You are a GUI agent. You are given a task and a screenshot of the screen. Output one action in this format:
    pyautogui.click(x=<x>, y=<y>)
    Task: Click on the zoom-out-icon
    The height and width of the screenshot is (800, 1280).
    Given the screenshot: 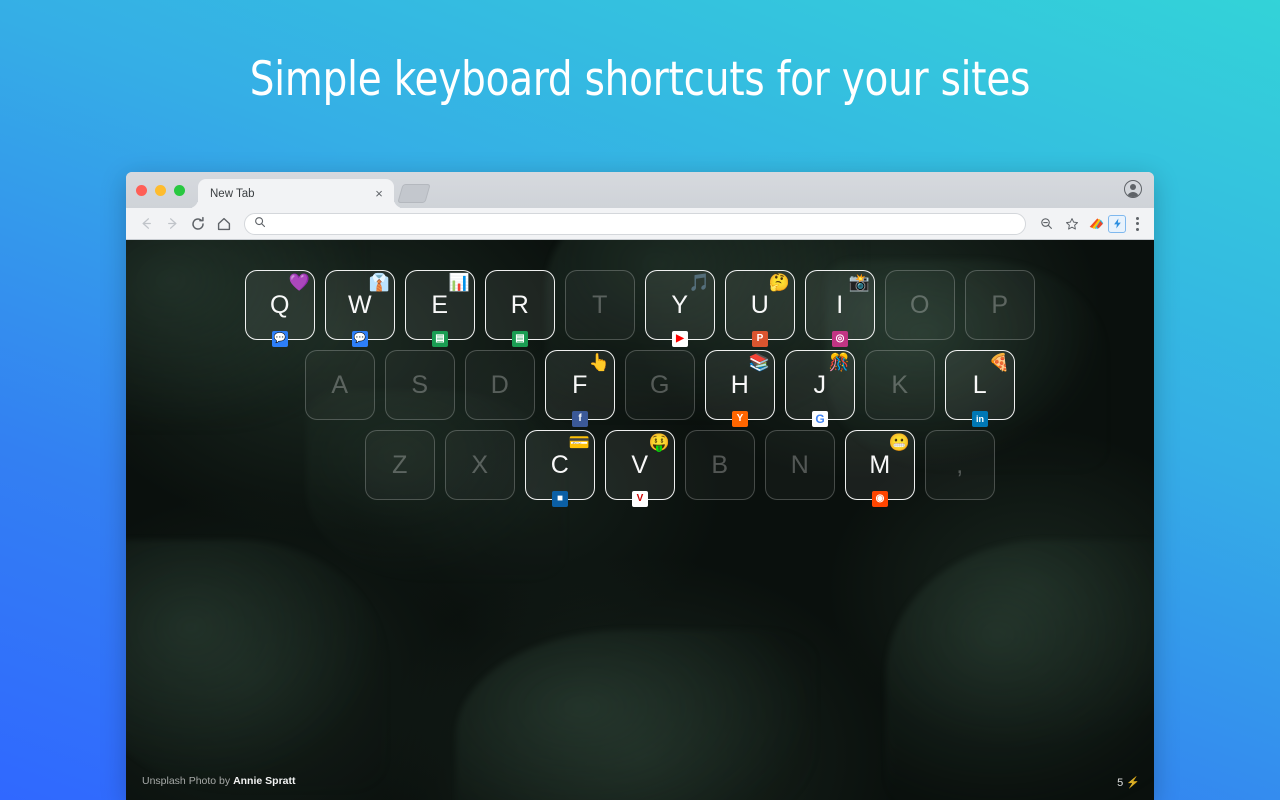 What is the action you would take?
    pyautogui.click(x=1046, y=224)
    